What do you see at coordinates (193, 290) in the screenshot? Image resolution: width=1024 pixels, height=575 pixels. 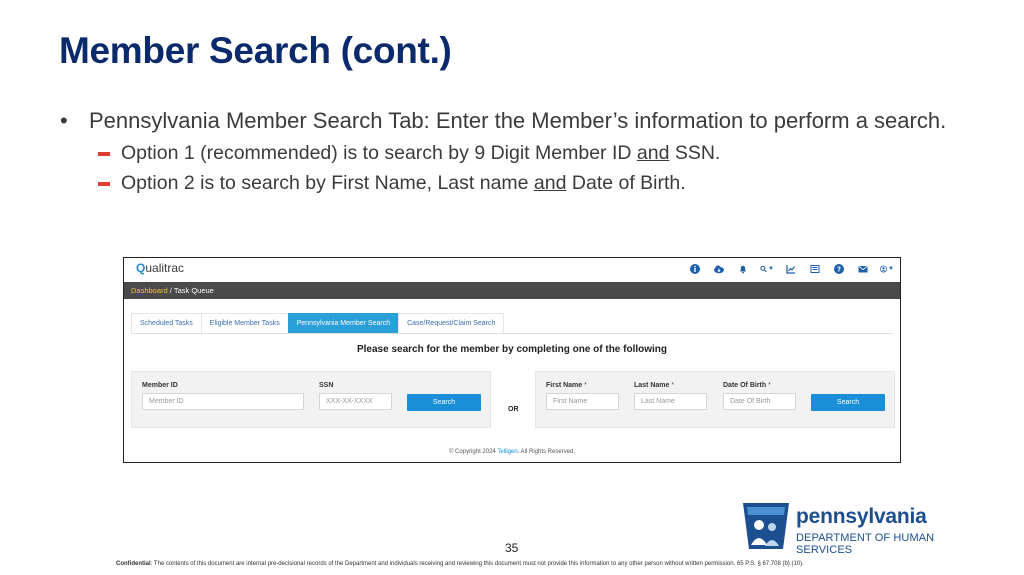 I see `breadcrumb-current: Task Queue` at bounding box center [193, 290].